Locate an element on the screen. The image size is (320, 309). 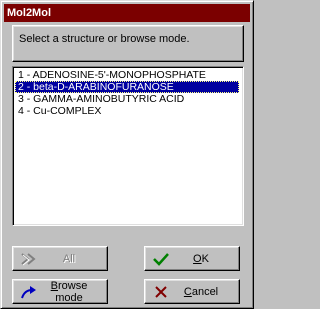
double-arrow-icon is located at coordinates (29, 259).